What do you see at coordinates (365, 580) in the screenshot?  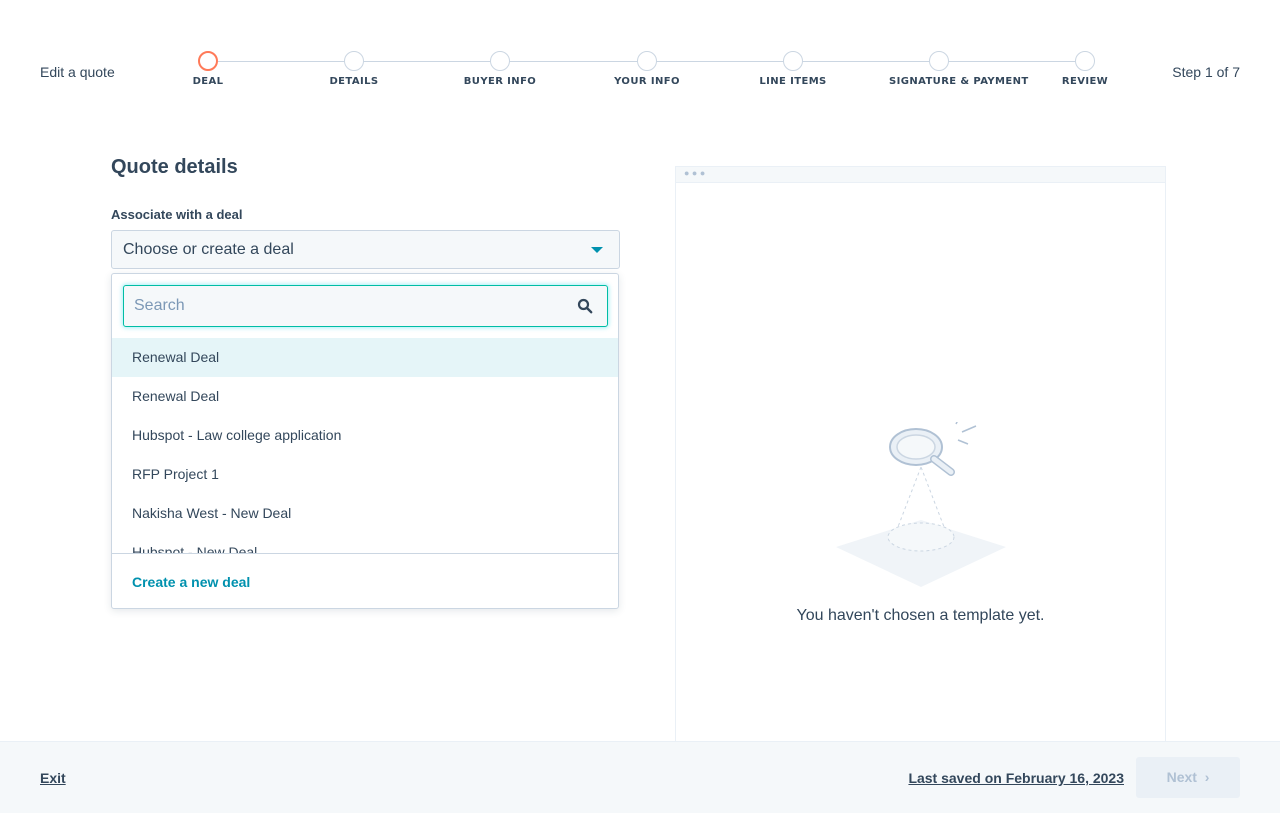 I see `dropdown-footer: Create a new deal` at bounding box center [365, 580].